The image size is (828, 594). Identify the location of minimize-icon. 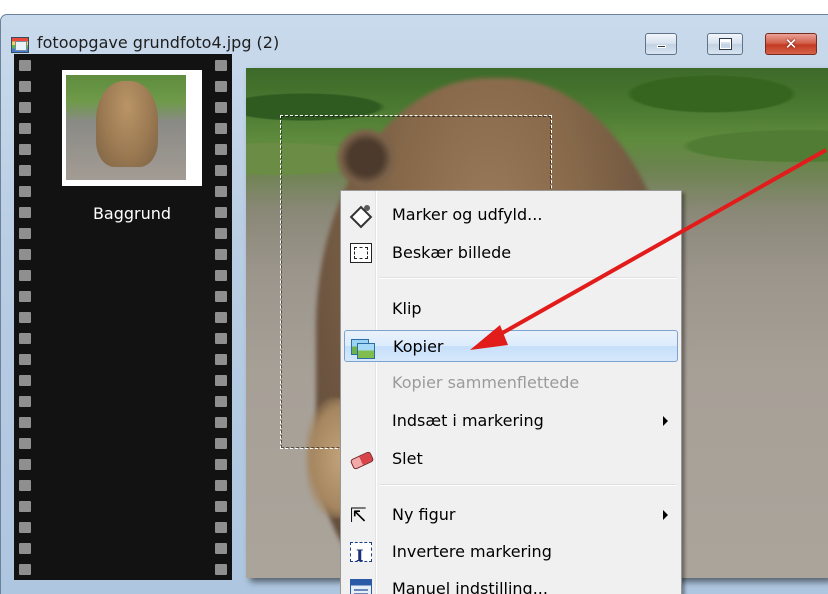
(661, 46).